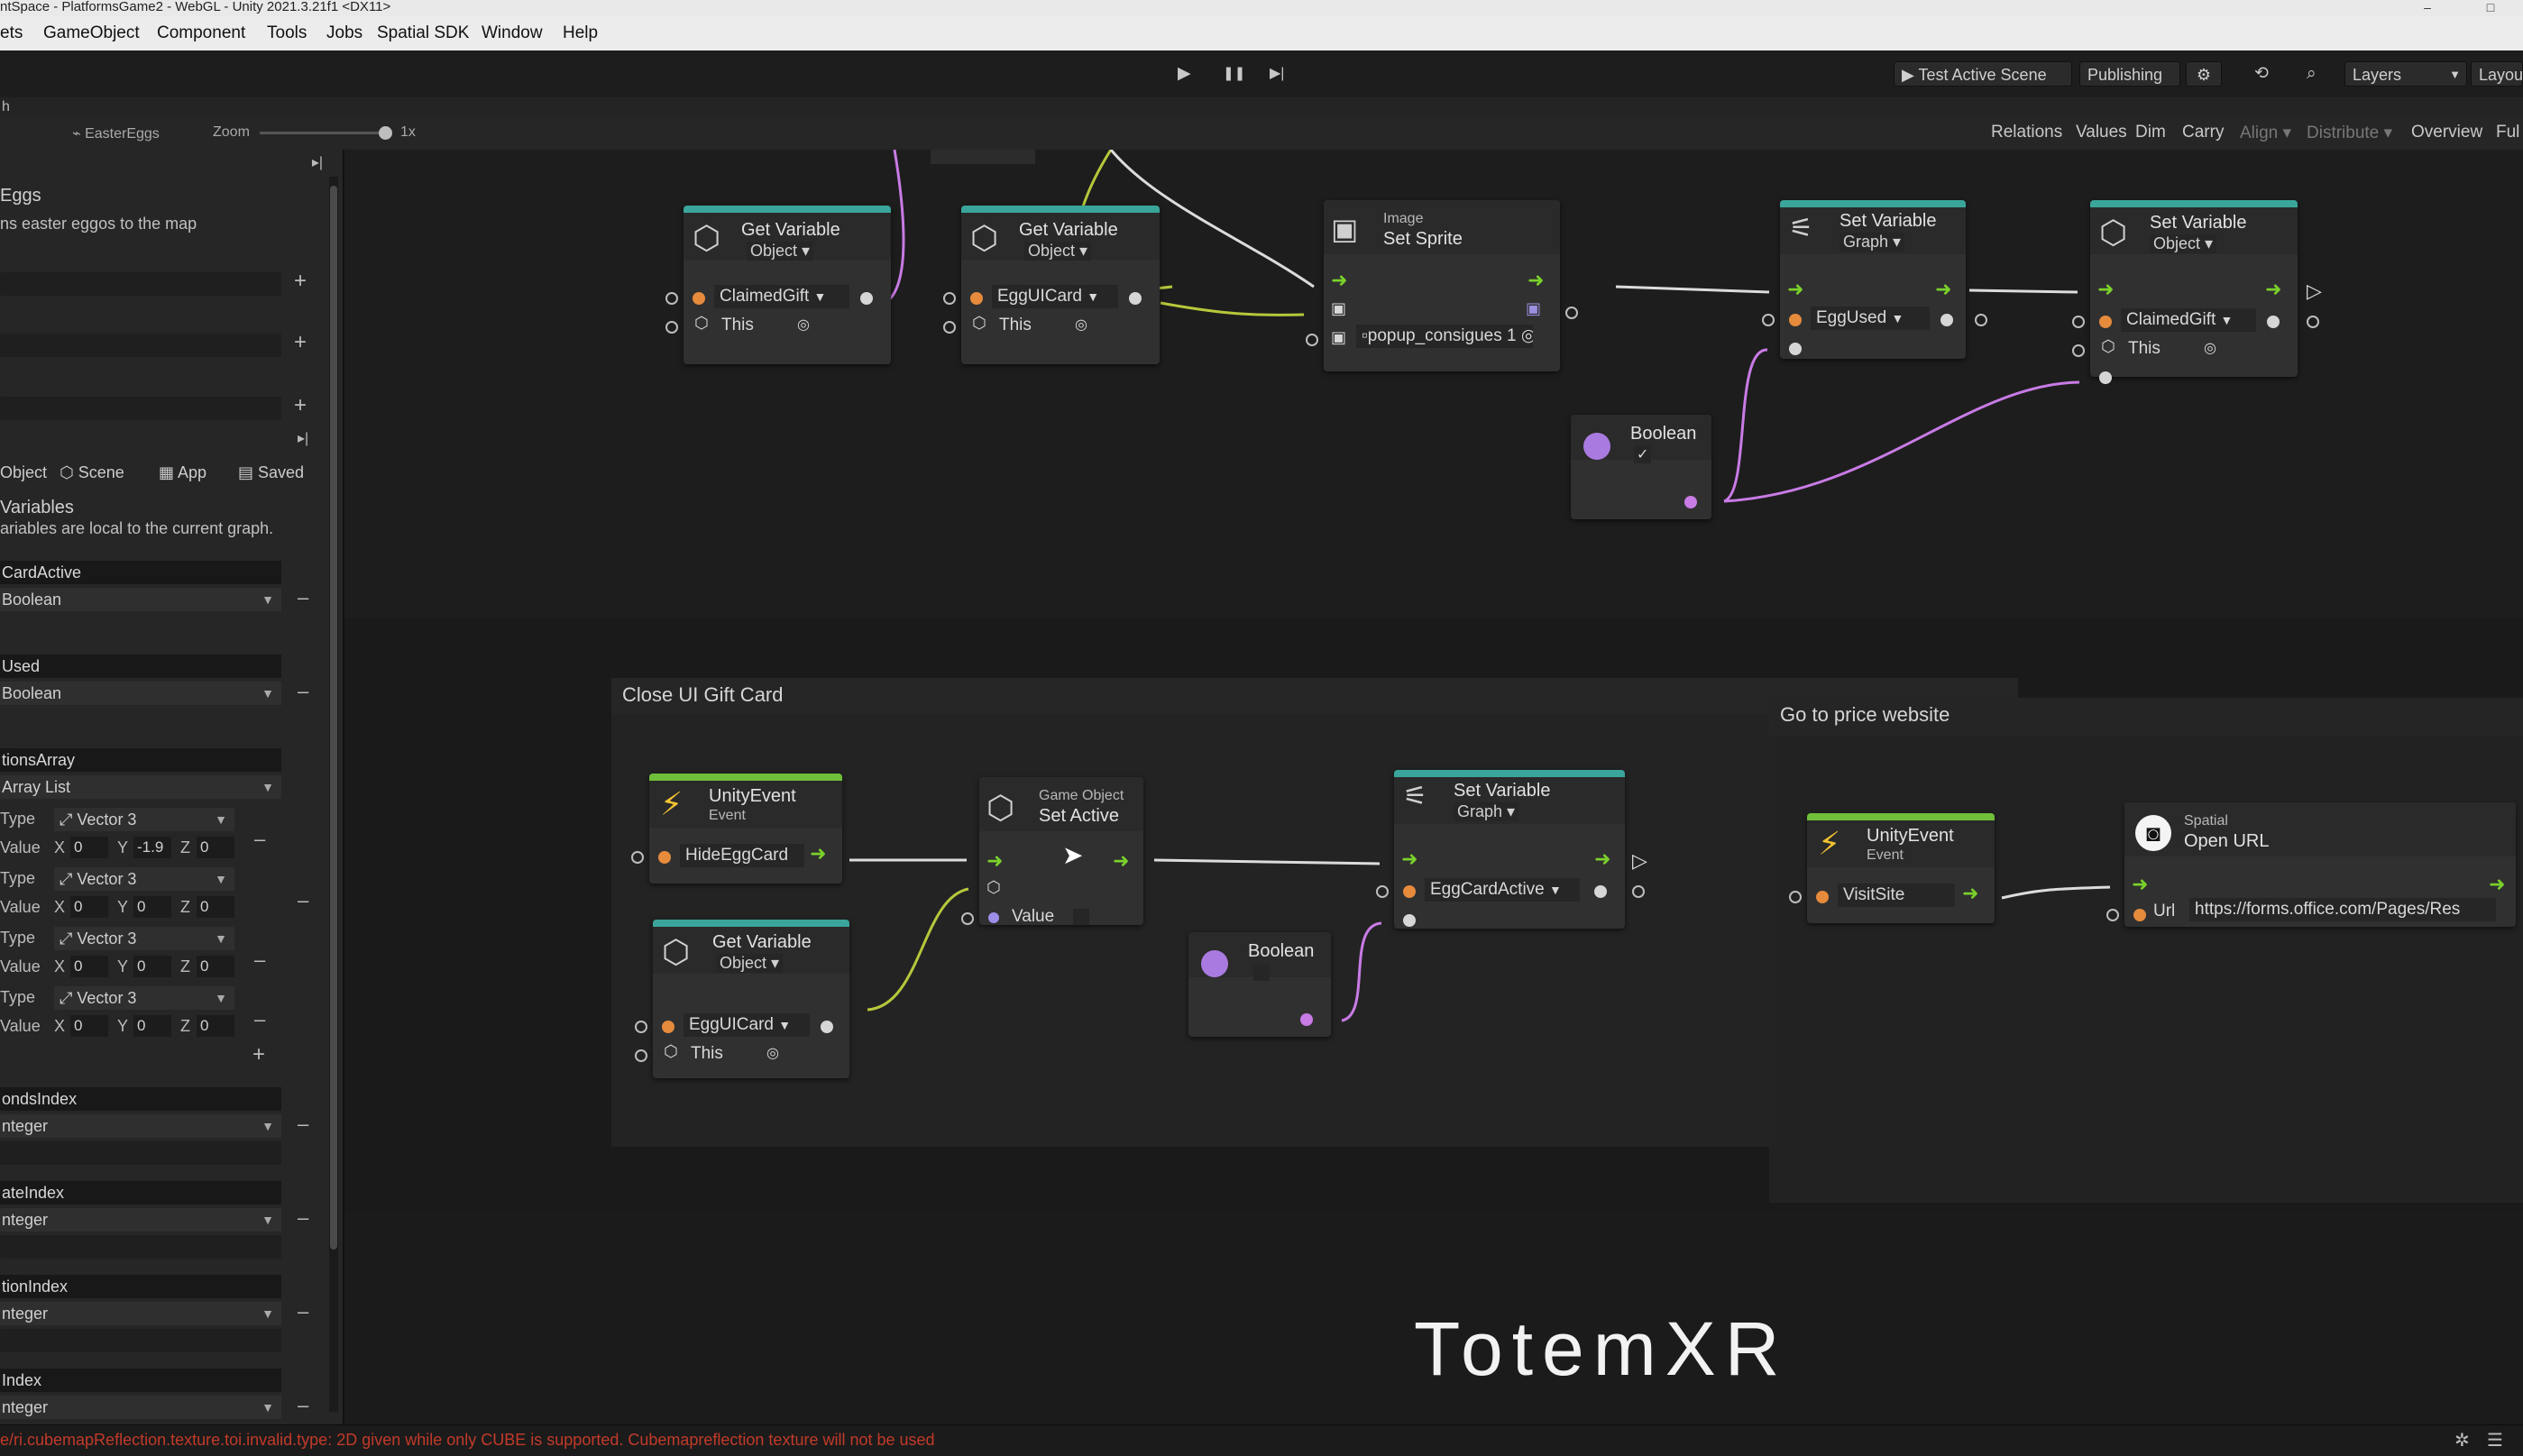 The width and height of the screenshot is (2523, 1456). What do you see at coordinates (1184, 74) in the screenshot?
I see `play-button: ▶` at bounding box center [1184, 74].